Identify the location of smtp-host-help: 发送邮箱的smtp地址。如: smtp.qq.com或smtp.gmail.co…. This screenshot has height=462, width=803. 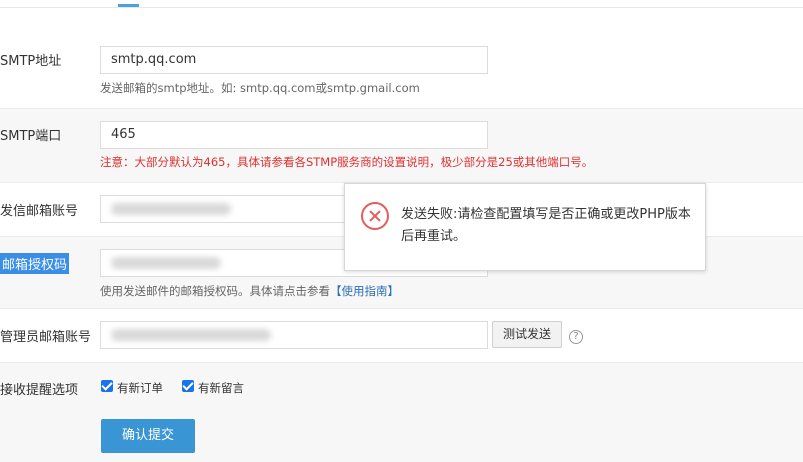
(260, 88).